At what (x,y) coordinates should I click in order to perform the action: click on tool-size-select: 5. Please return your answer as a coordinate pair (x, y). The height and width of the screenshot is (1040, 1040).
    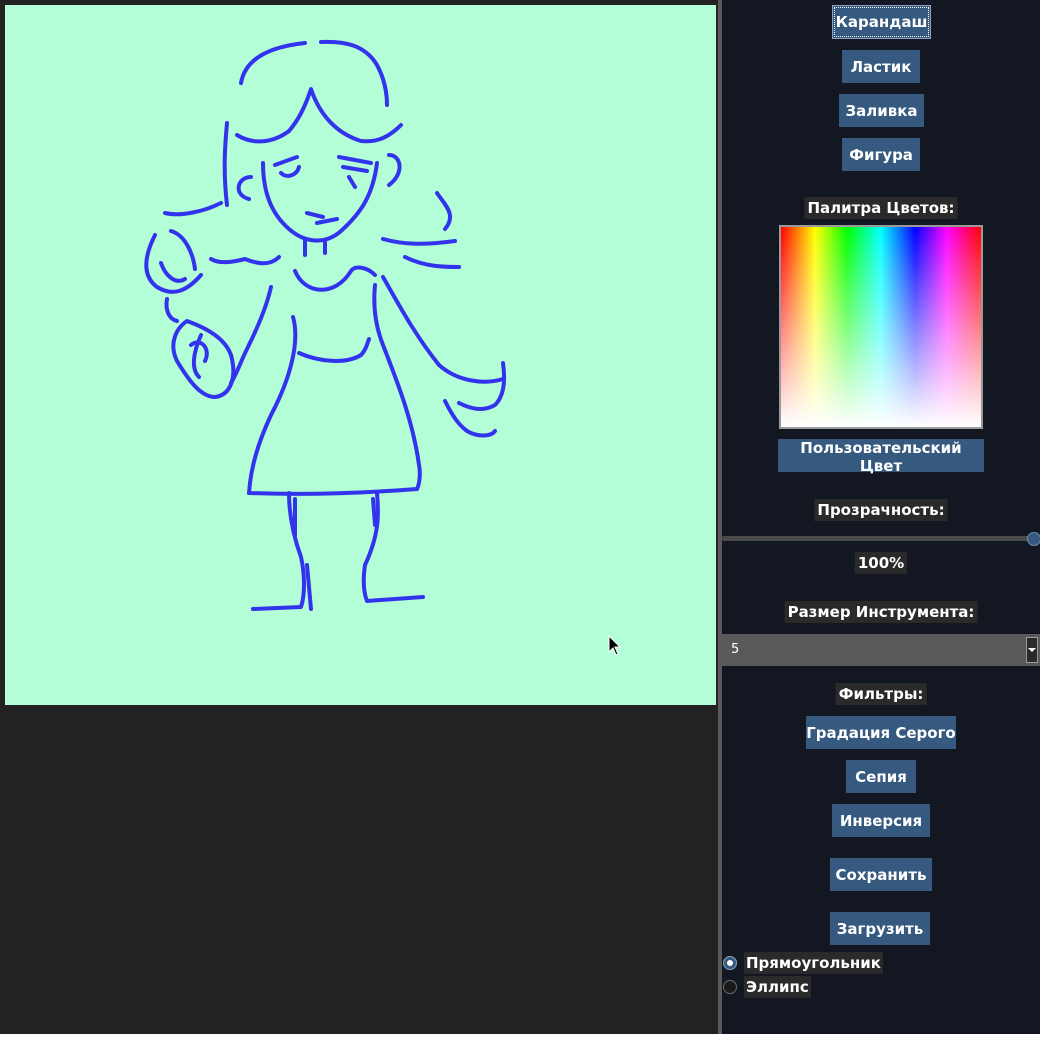
    Looking at the image, I should click on (881, 650).